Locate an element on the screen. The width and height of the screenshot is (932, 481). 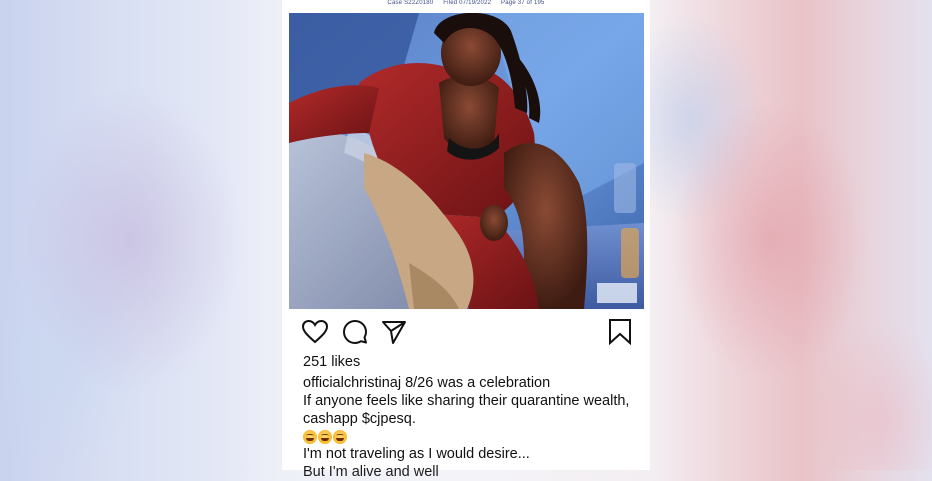
caption-text-1: 8/26 was a celebration is located at coordinates (478, 383).